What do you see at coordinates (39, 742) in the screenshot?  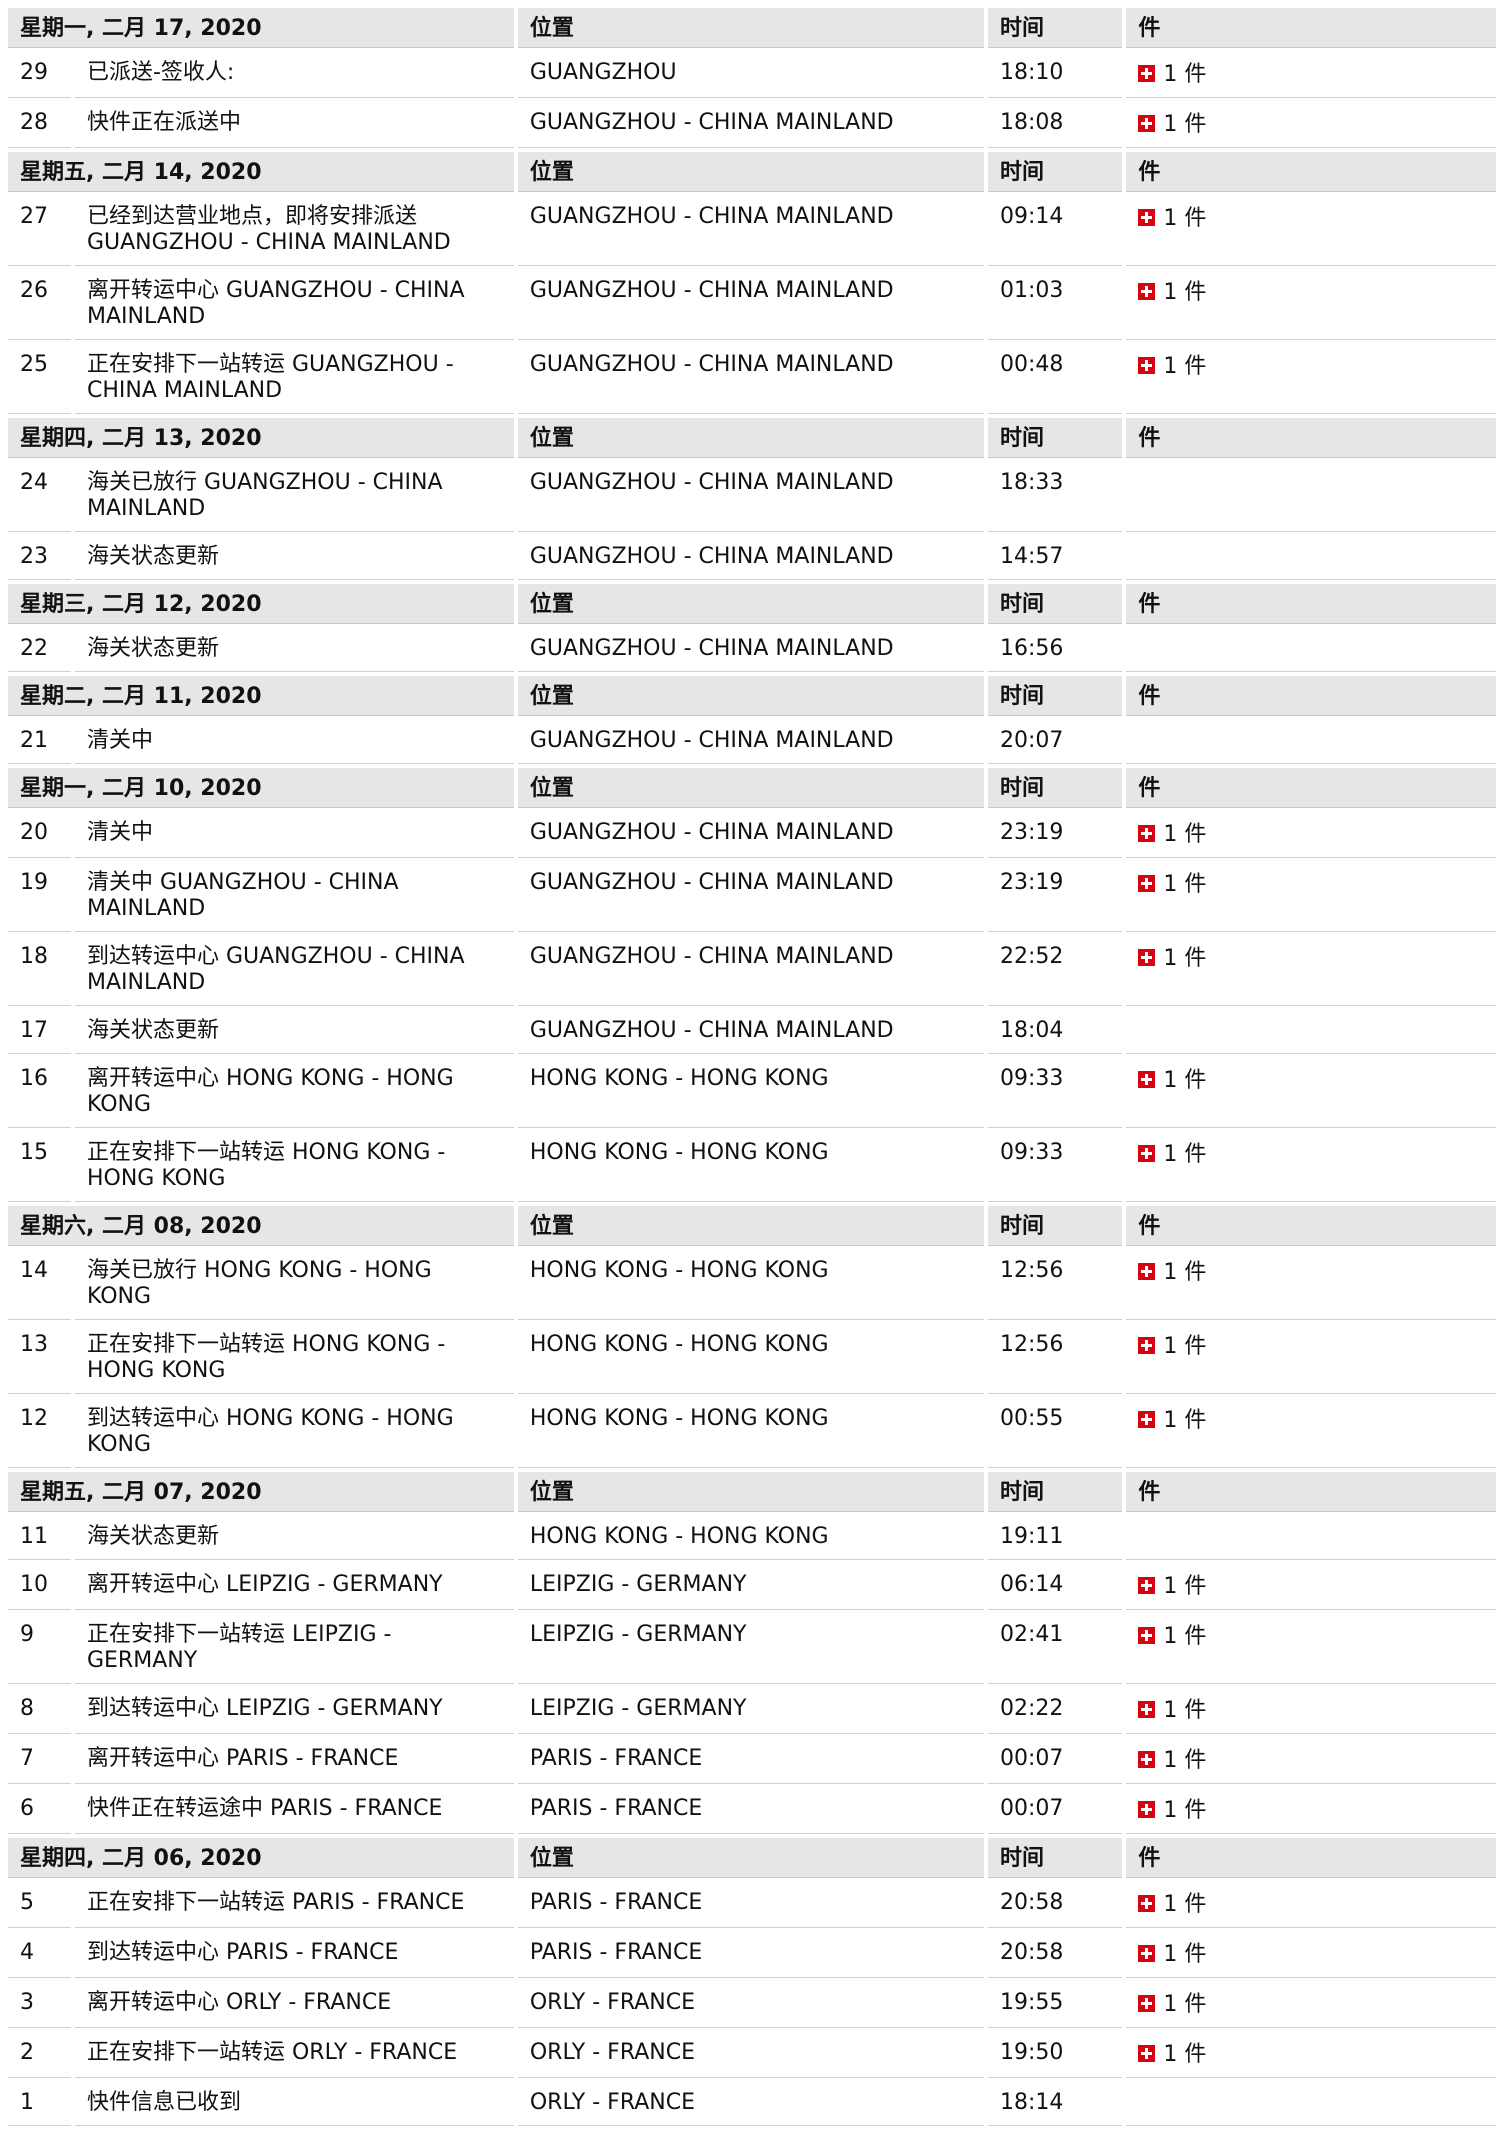 I see `event-number: 21` at bounding box center [39, 742].